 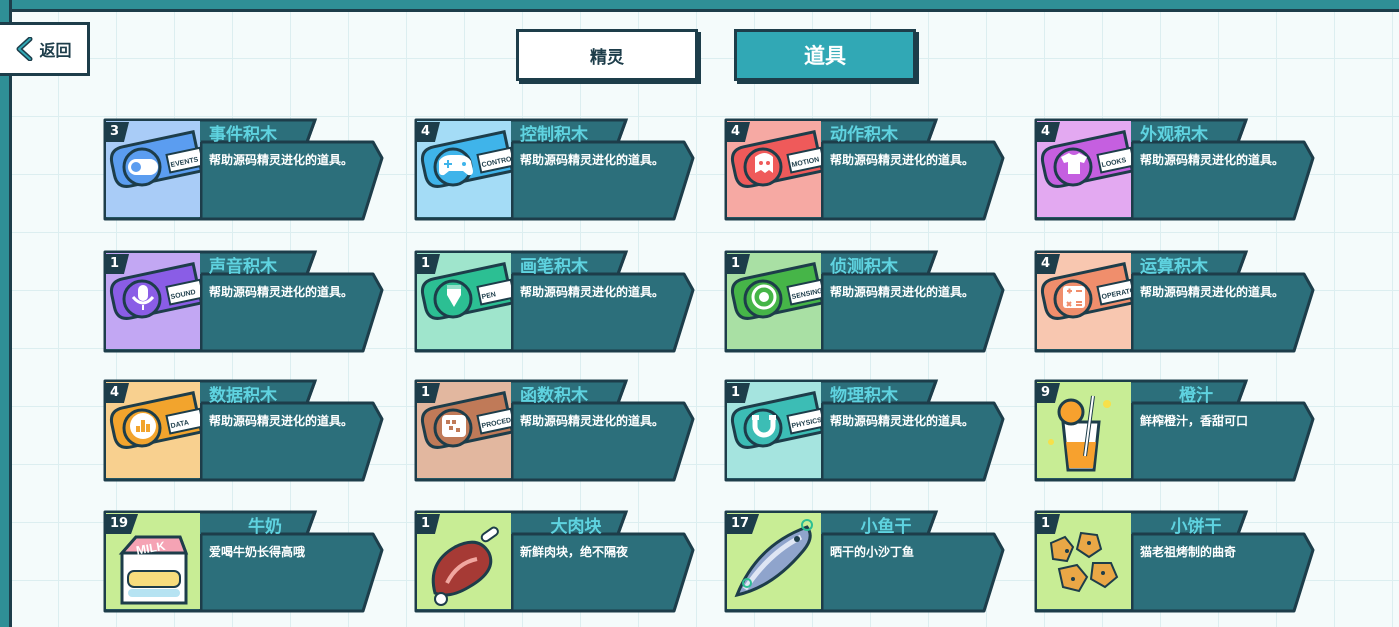 I want to click on item-title: 运算积木, so click(x=1174, y=267).